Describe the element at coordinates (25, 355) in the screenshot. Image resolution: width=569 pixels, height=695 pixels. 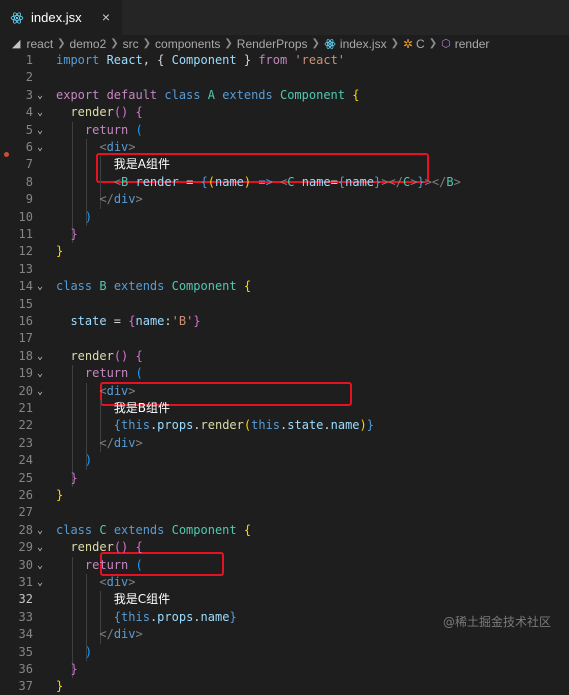
I see `line-number: 18` at that location.